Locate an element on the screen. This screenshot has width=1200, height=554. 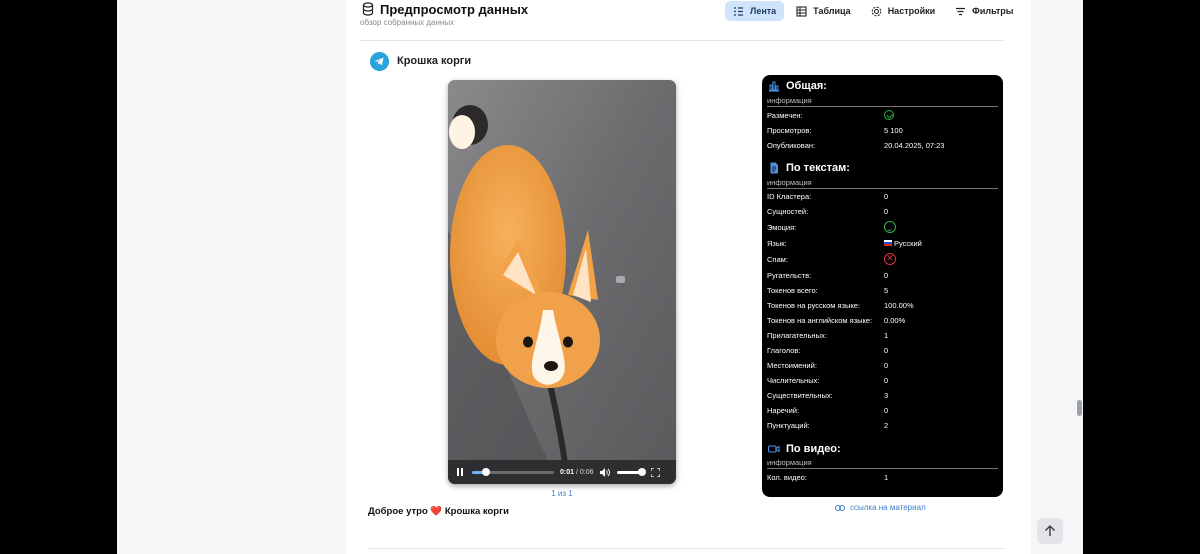
info-row-adjectives: Прилагательных: 1 is located at coordinates (882, 337).